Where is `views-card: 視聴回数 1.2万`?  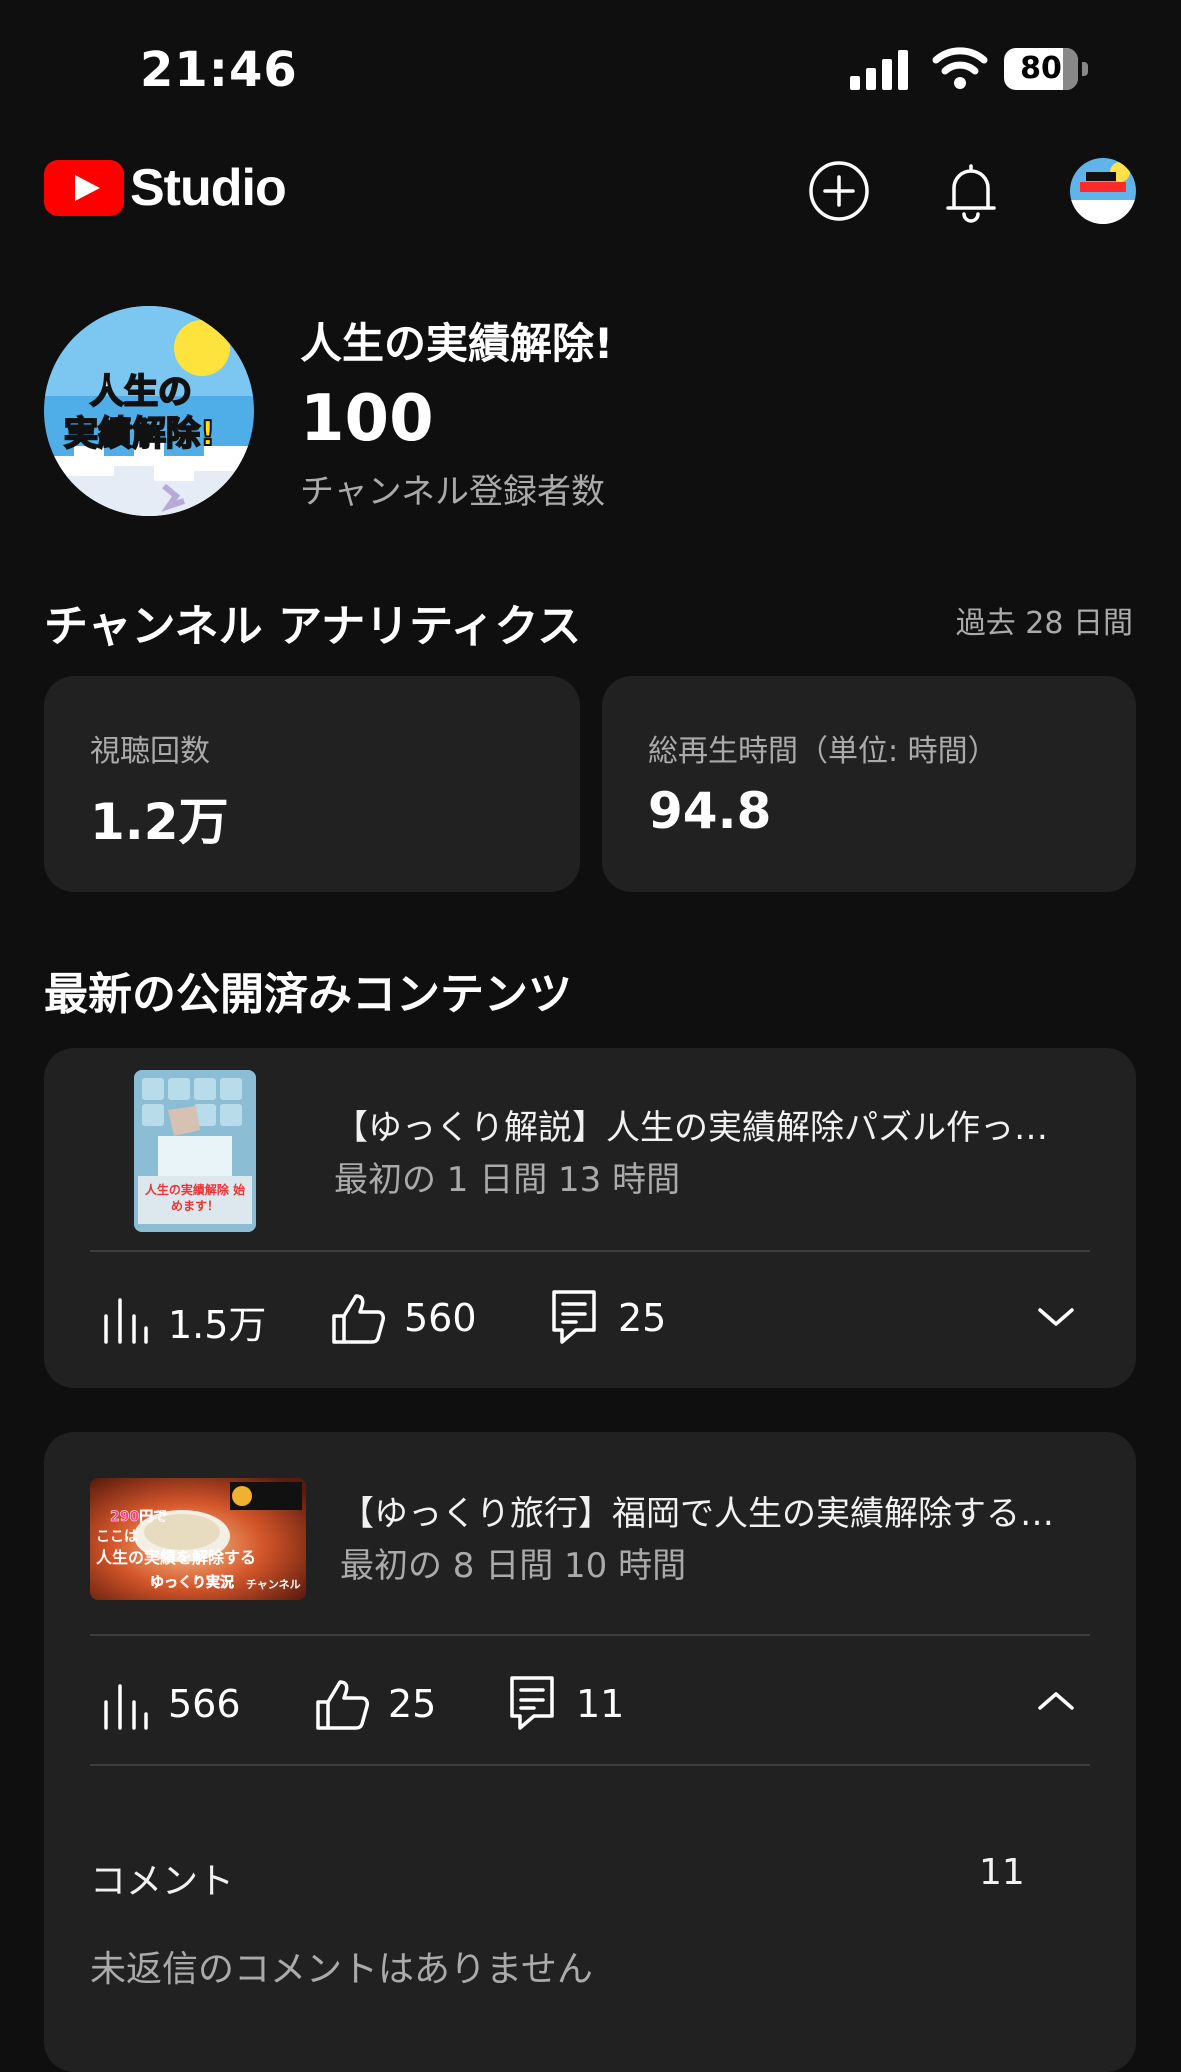
views-card: 視聴回数 1.2万 is located at coordinates (312, 784).